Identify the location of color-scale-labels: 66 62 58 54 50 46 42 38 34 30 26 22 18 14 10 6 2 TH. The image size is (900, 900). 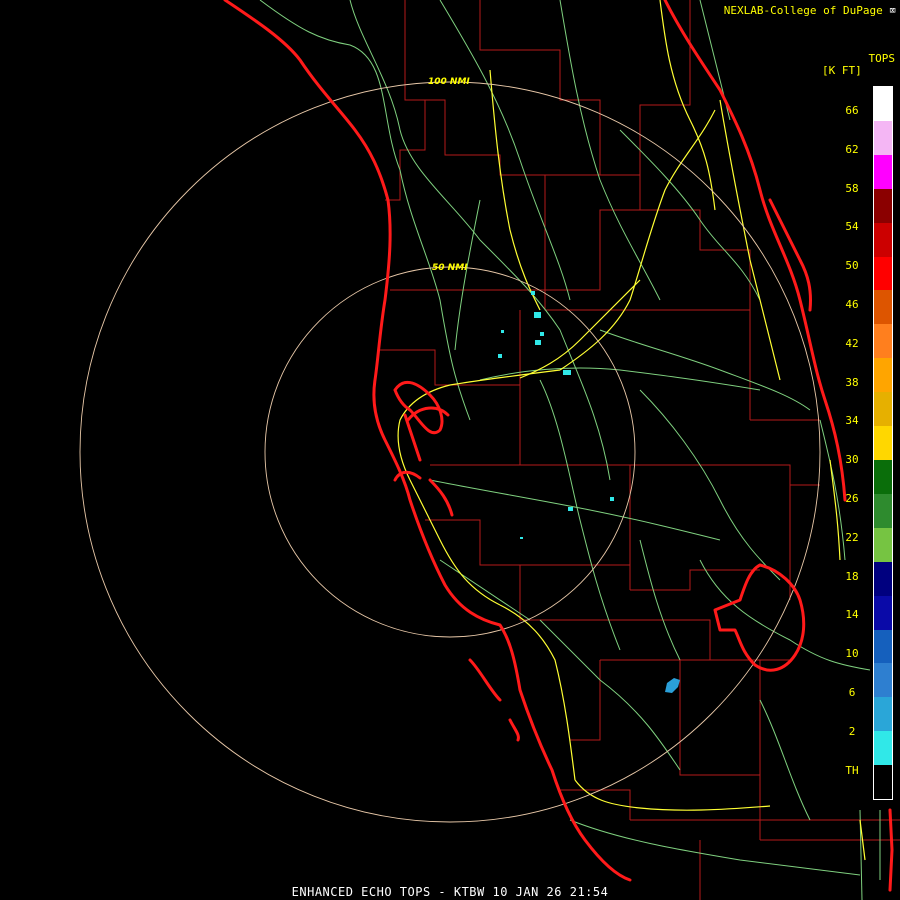
(854, 443).